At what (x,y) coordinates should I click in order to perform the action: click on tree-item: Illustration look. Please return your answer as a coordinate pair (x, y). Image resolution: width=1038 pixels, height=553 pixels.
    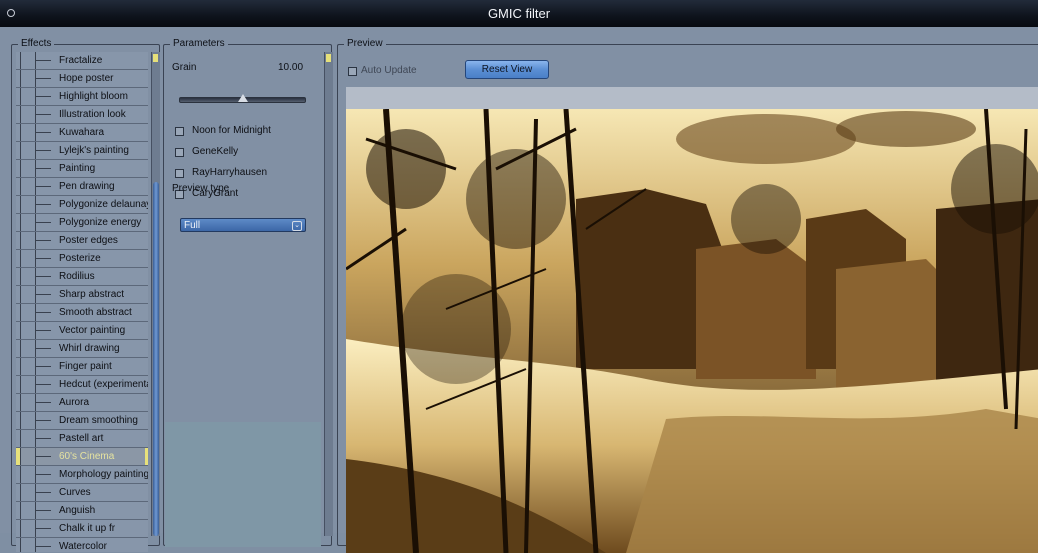
    Looking at the image, I should click on (82, 115).